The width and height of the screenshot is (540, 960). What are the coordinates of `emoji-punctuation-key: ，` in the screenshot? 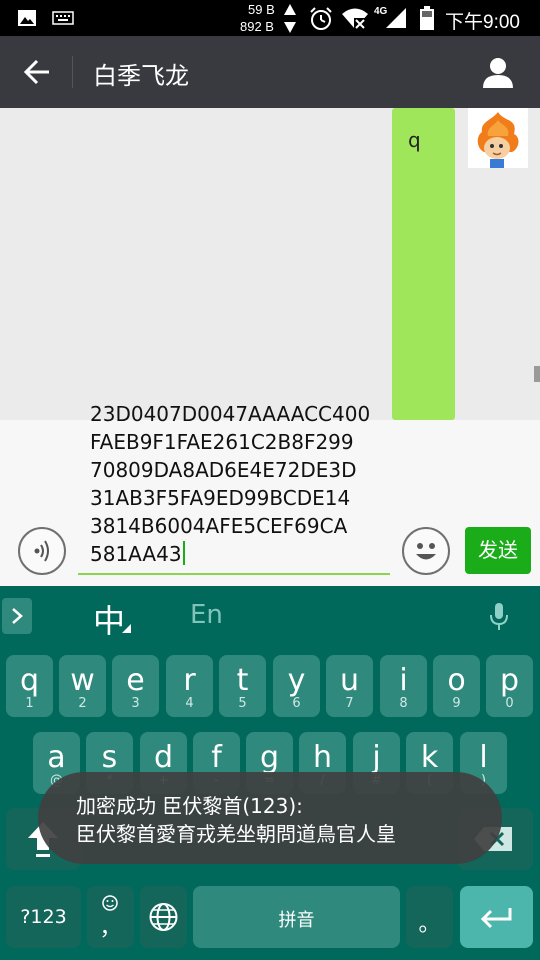 It's located at (110, 917).